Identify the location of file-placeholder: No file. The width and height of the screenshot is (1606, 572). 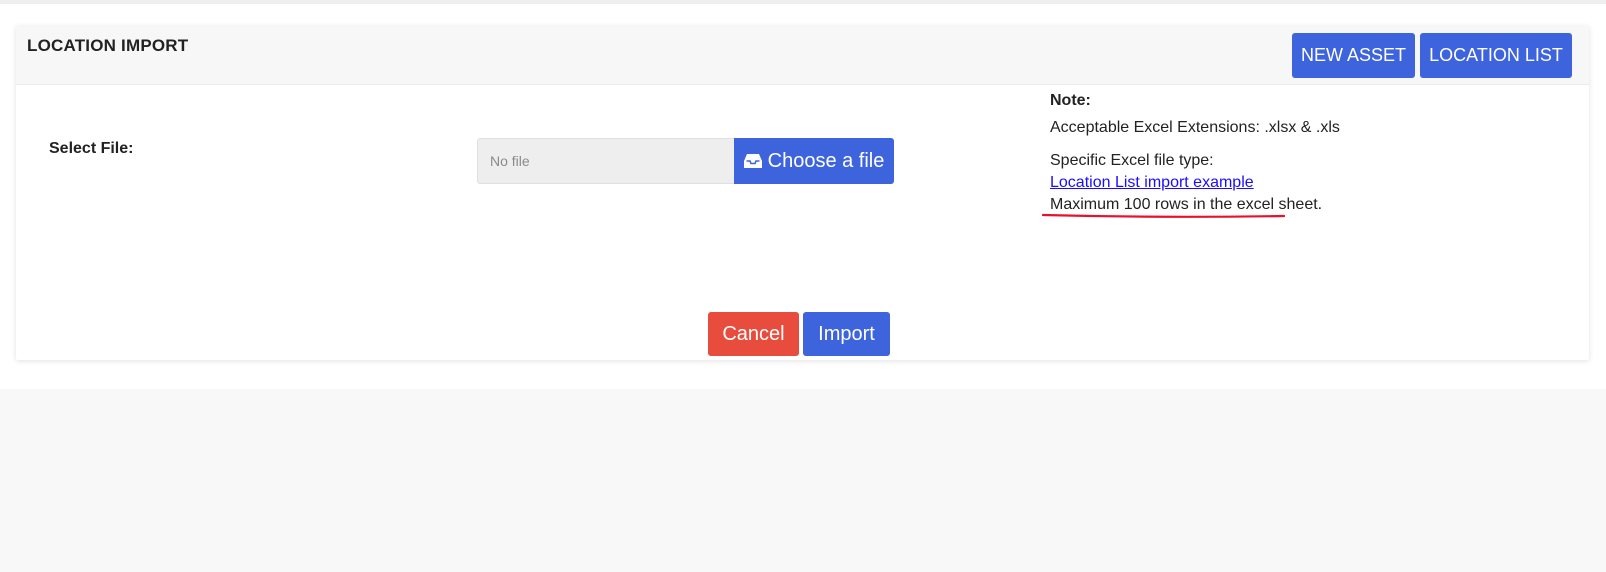
(510, 161).